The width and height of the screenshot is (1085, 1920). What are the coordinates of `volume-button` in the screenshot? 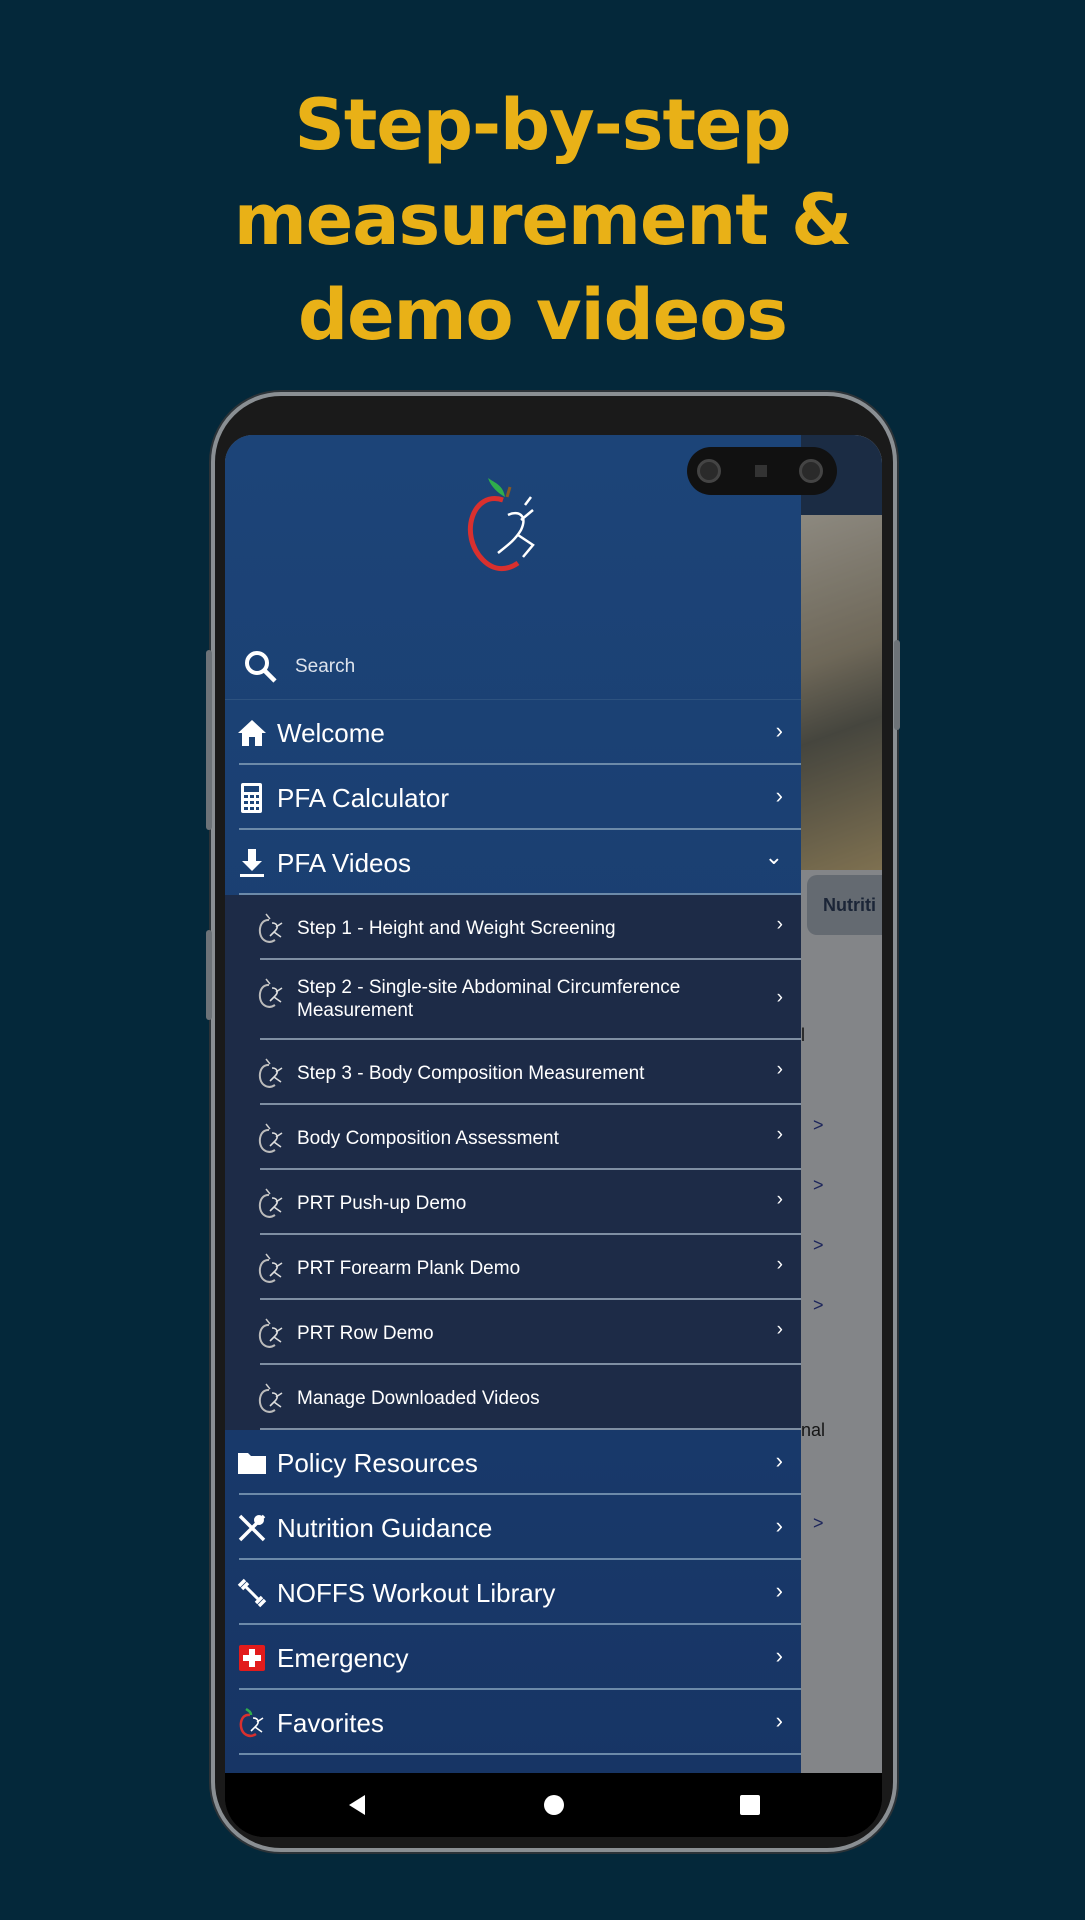 It's located at (209, 740).